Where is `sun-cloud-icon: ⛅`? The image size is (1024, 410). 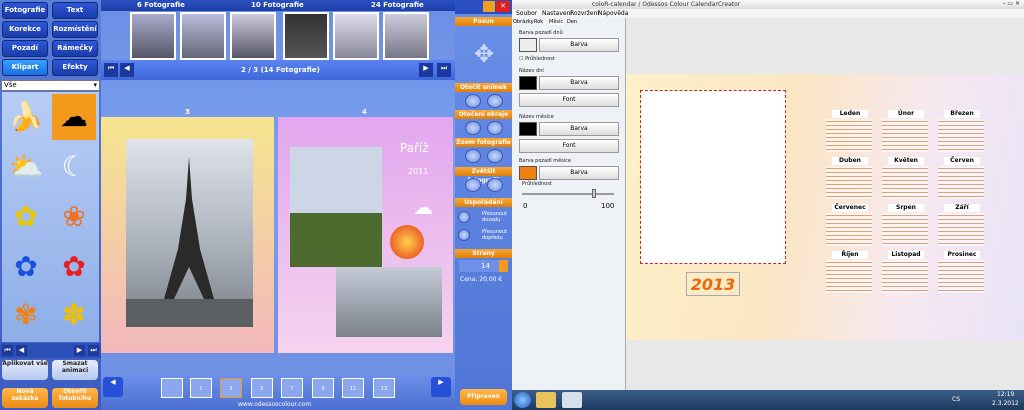 sun-cloud-icon: ⛅ is located at coordinates (26, 167).